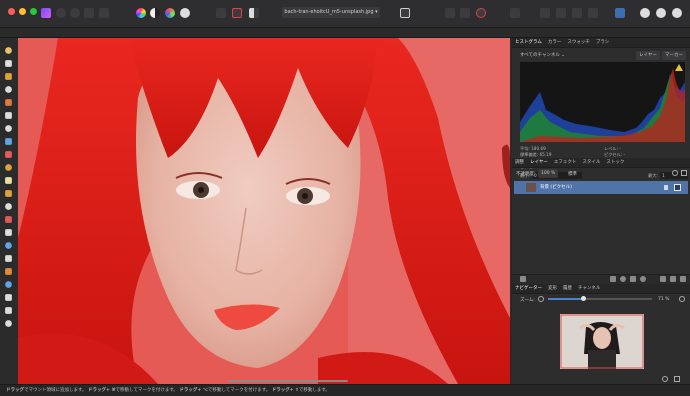  What do you see at coordinates (237, 13) in the screenshot?
I see `quick-mask-icon` at bounding box center [237, 13].